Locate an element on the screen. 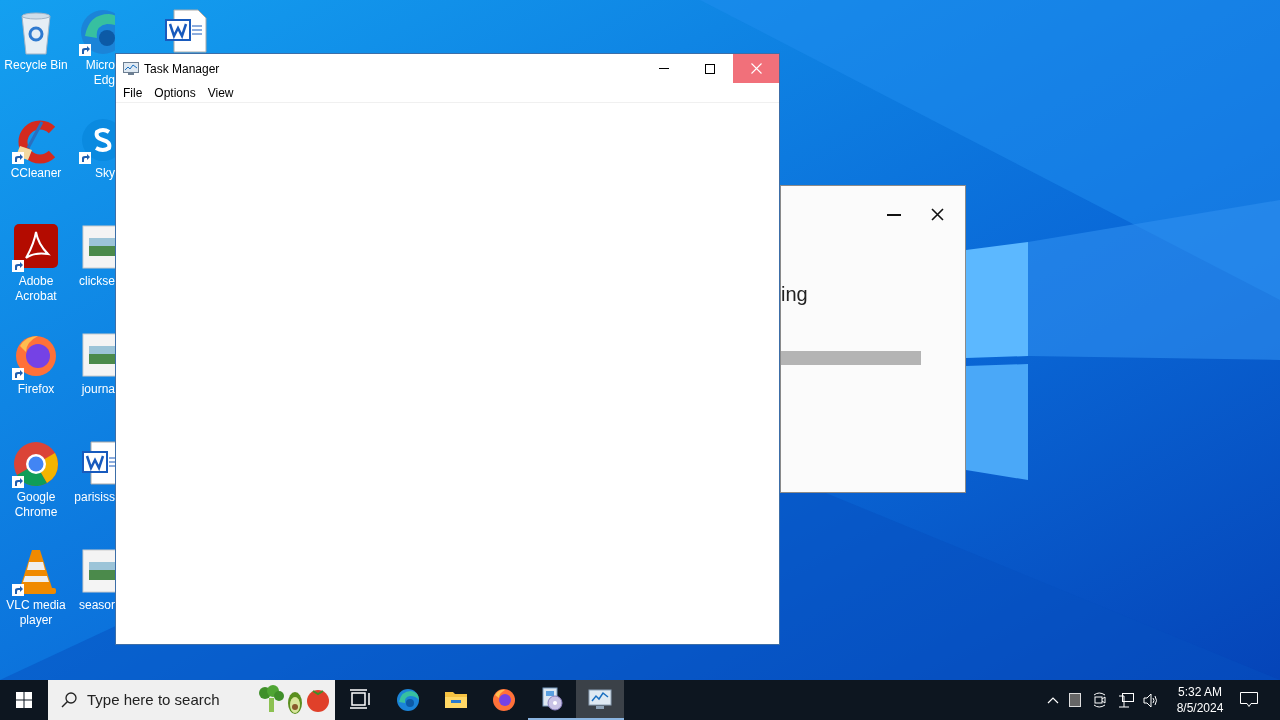  icon-label: journa is located at coordinates (98, 389).